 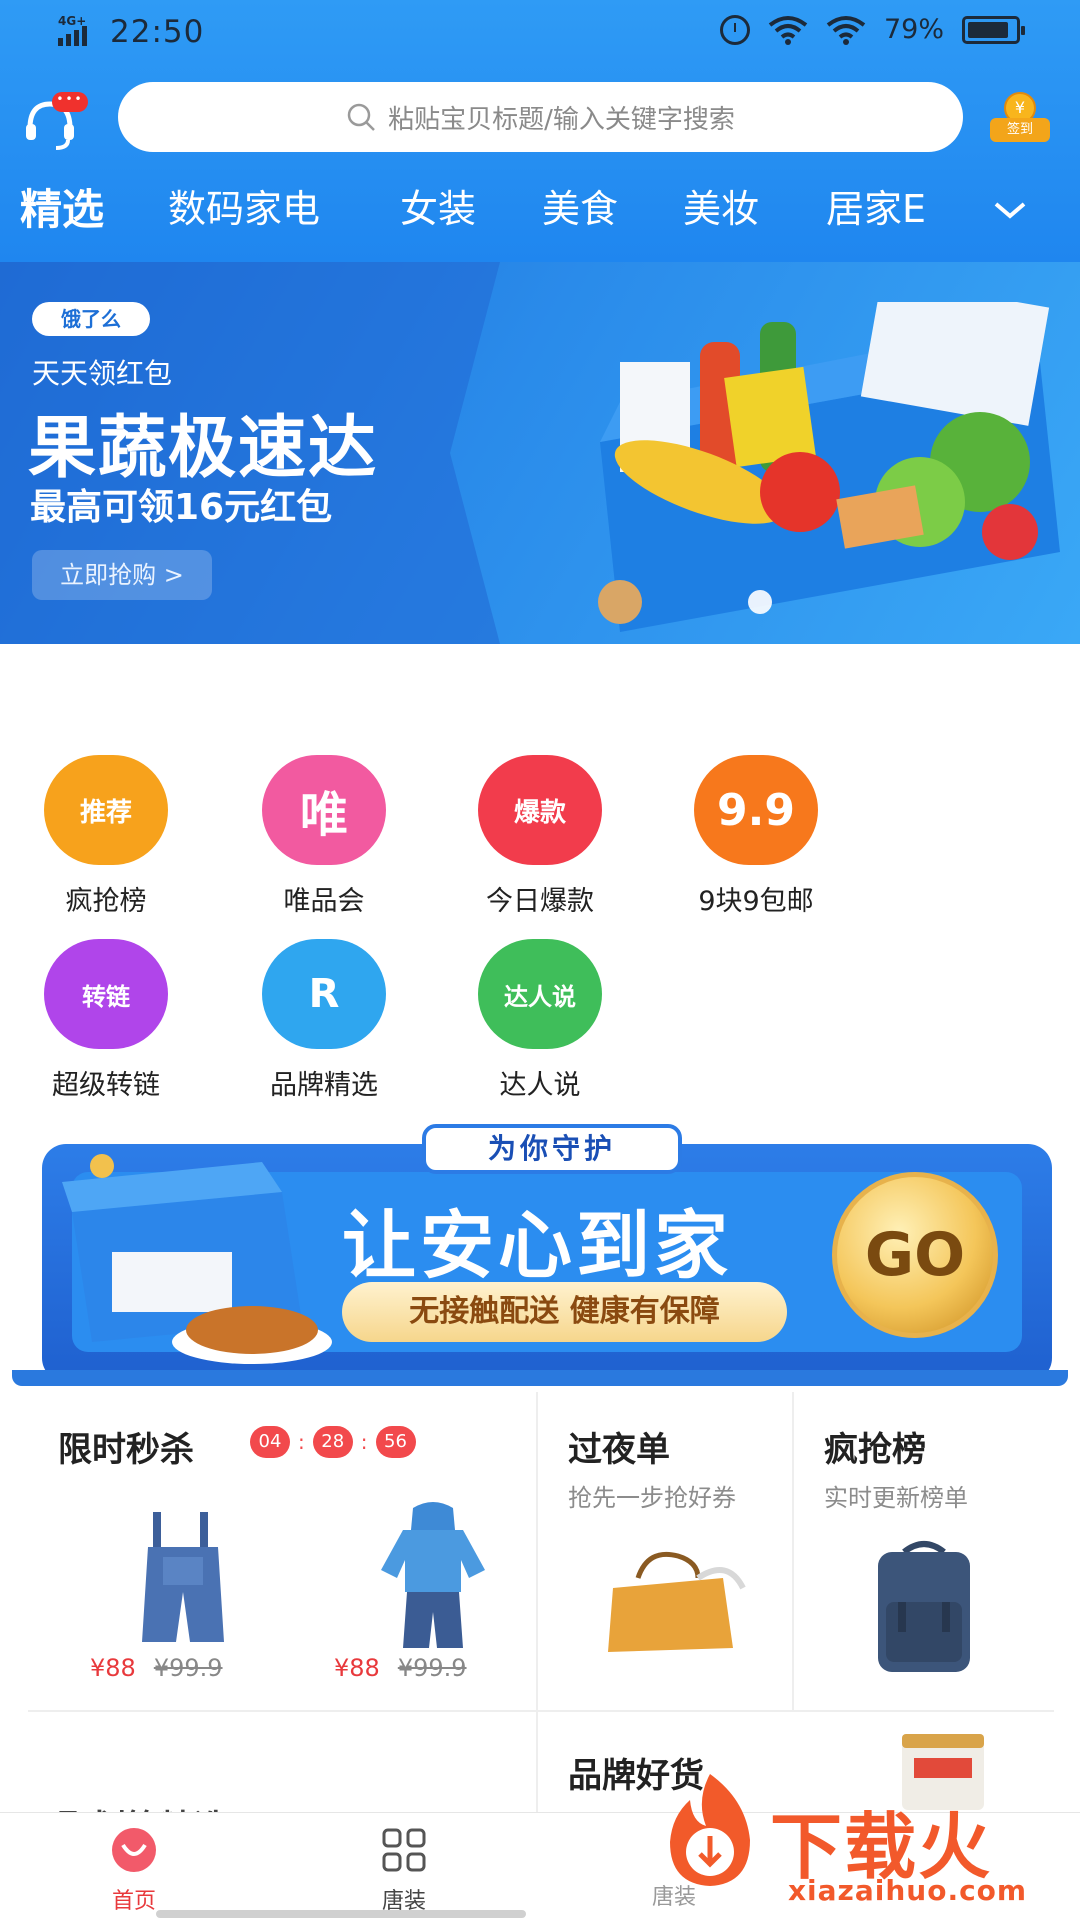 What do you see at coordinates (62, 206) in the screenshot?
I see `tab-featured: 精选` at bounding box center [62, 206].